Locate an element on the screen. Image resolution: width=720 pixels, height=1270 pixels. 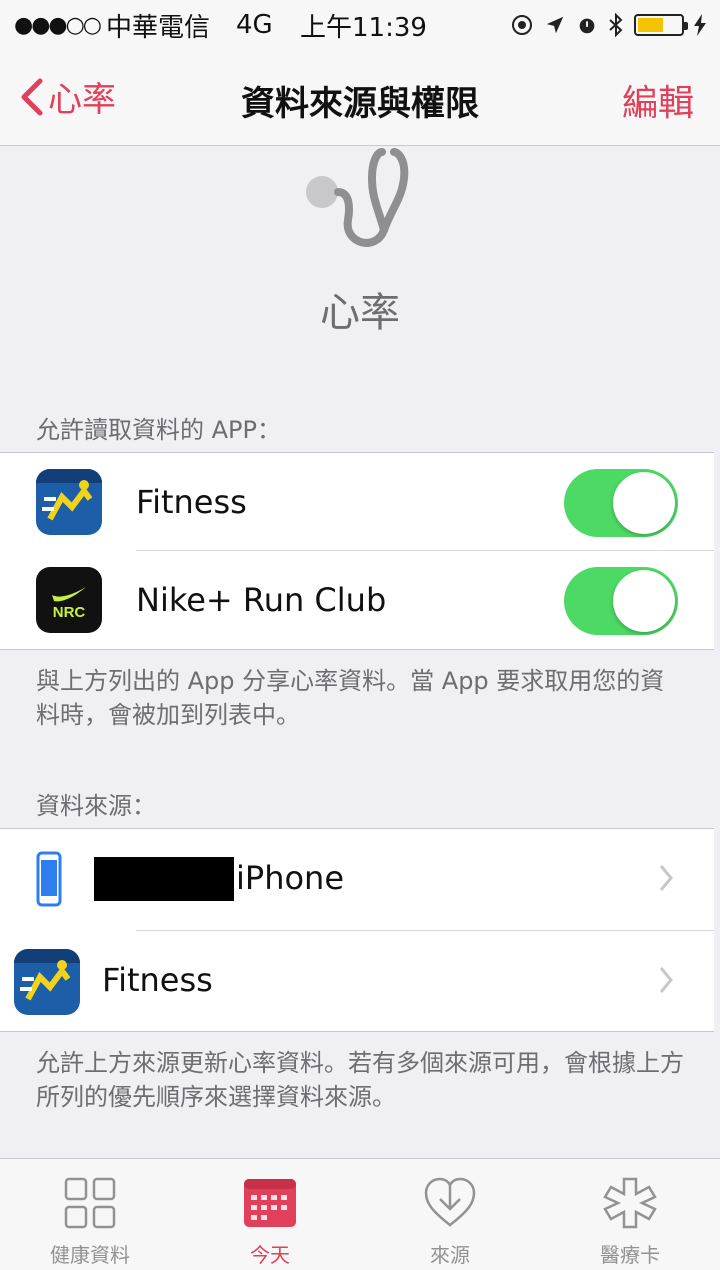
bluetooth-icon is located at coordinates (616, 25).